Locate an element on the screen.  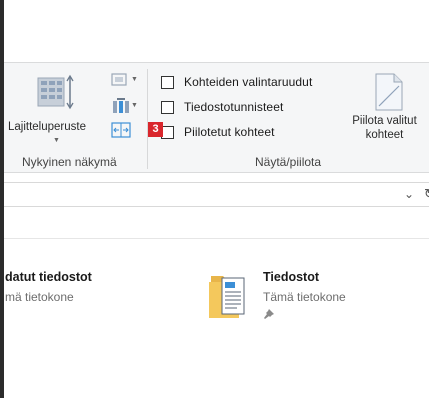
section-divider is located at coordinates (216, 238).